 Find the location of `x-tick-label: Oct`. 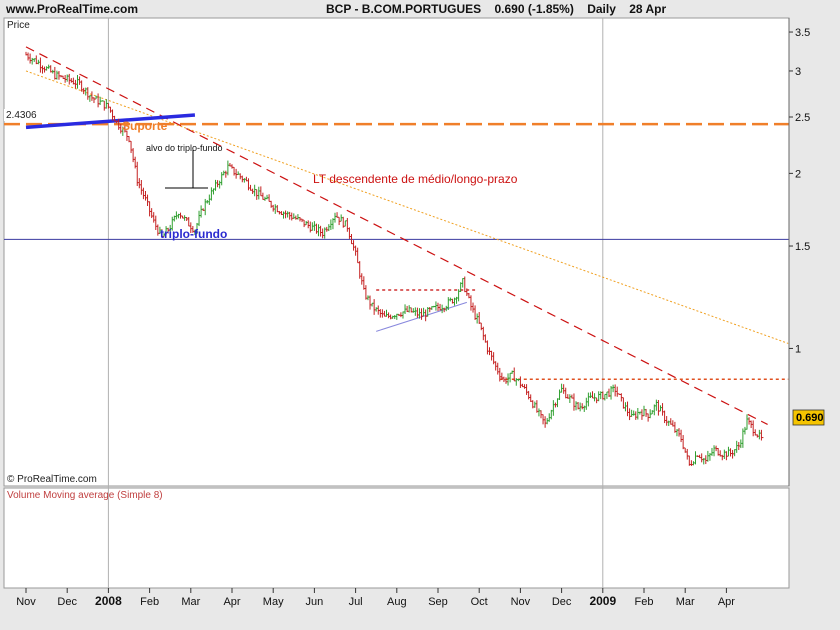

x-tick-label: Oct is located at coordinates (479, 602).